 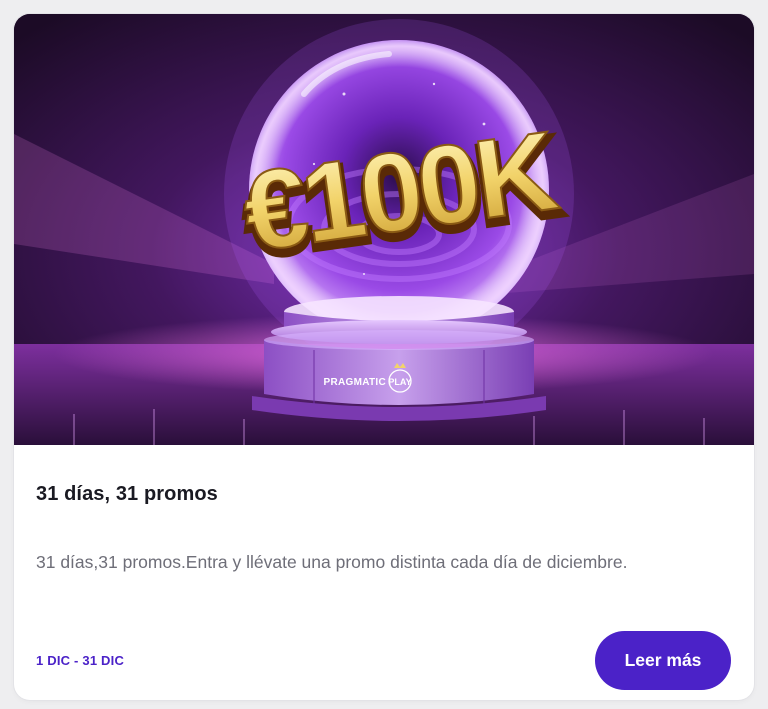 I want to click on read-more-button: Leer más, so click(x=663, y=660).